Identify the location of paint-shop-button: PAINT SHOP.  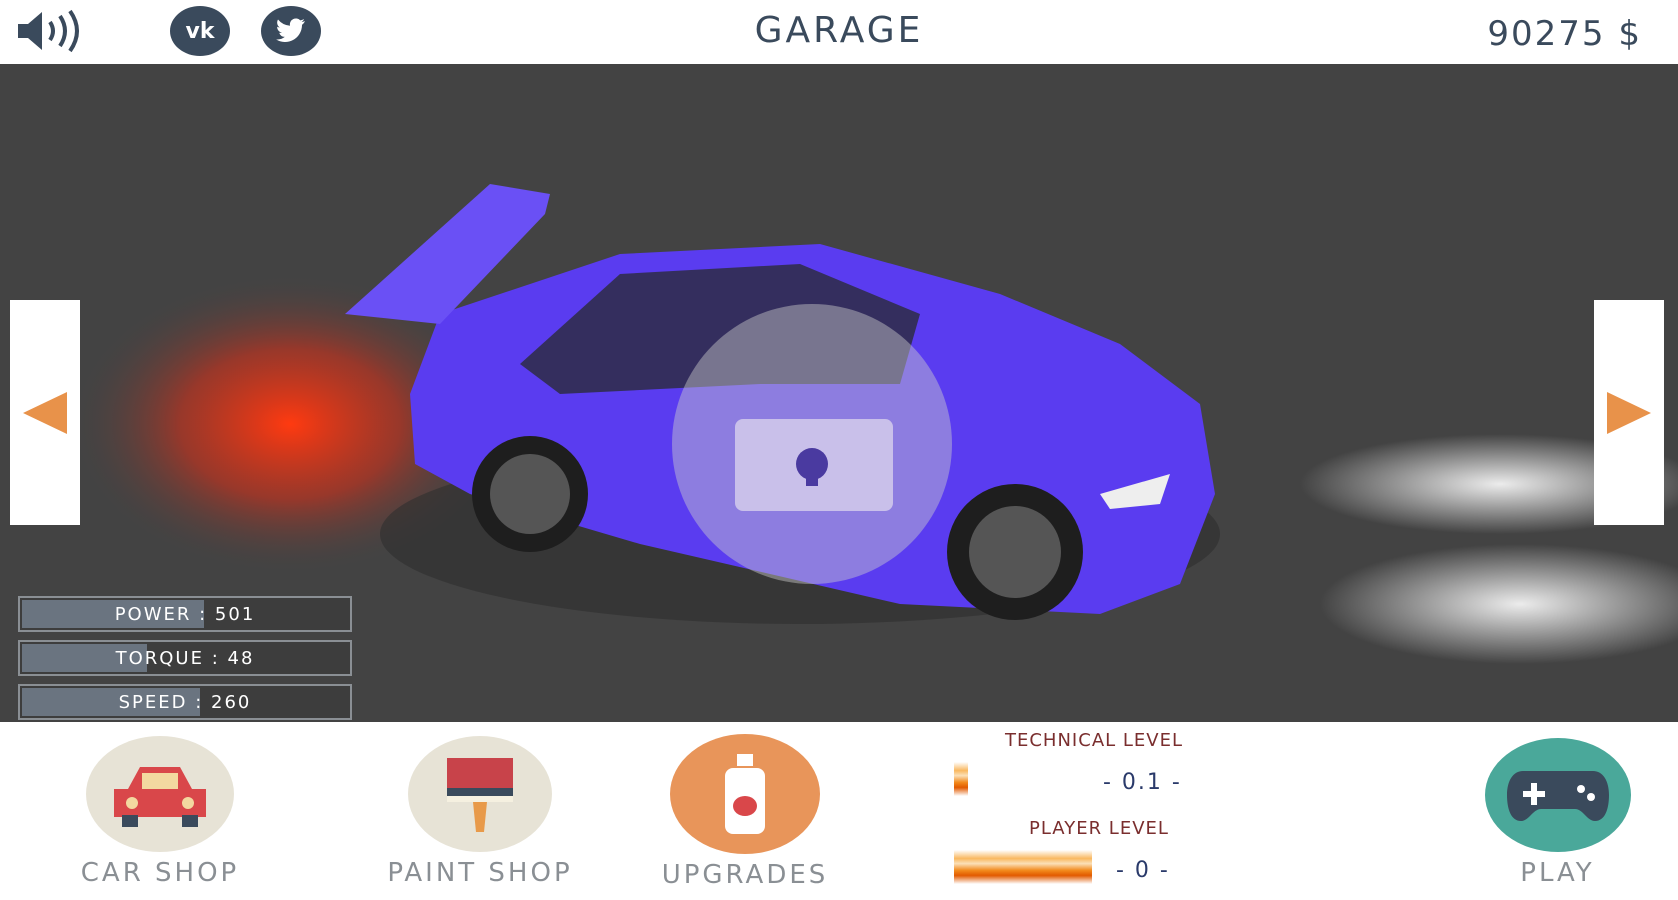
(480, 812).